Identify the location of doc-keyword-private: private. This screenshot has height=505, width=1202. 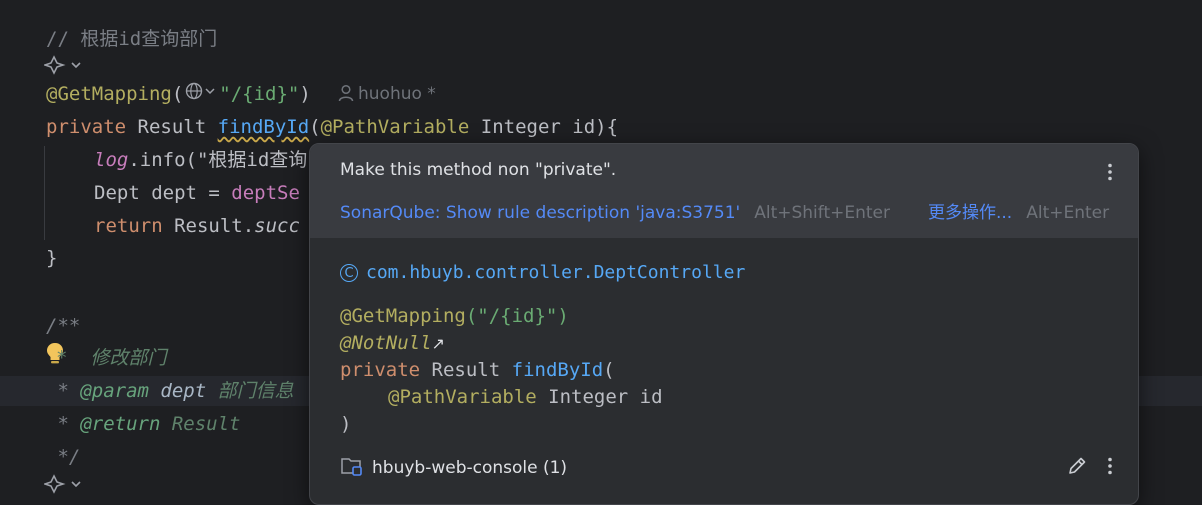
(380, 370).